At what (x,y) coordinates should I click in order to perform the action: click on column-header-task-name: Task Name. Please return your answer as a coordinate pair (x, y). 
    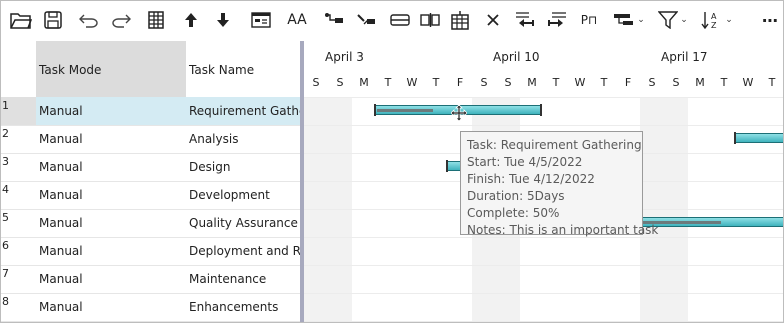
    Looking at the image, I should click on (244, 69).